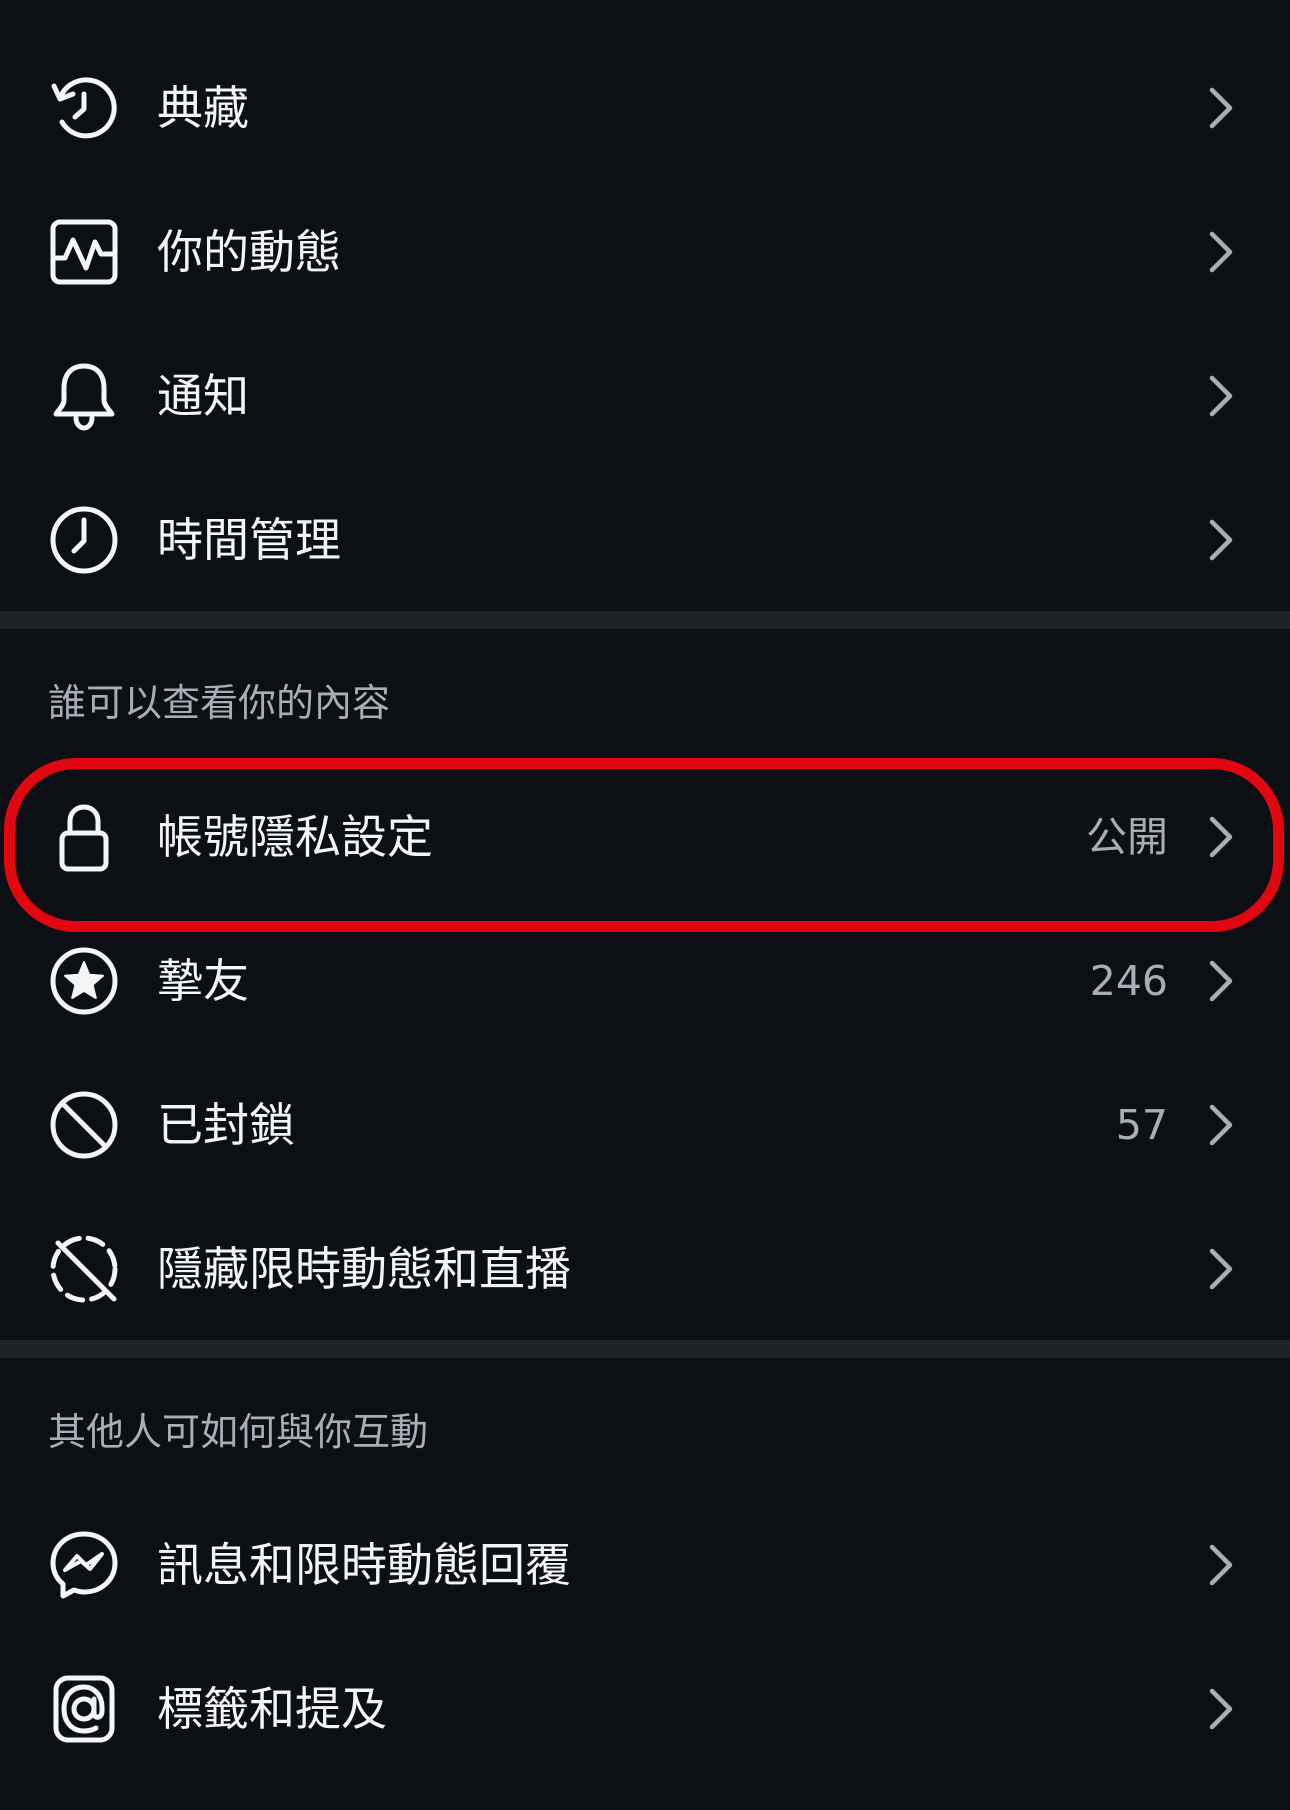  Describe the element at coordinates (84, 108) in the screenshot. I see `archive-history-icon` at that location.